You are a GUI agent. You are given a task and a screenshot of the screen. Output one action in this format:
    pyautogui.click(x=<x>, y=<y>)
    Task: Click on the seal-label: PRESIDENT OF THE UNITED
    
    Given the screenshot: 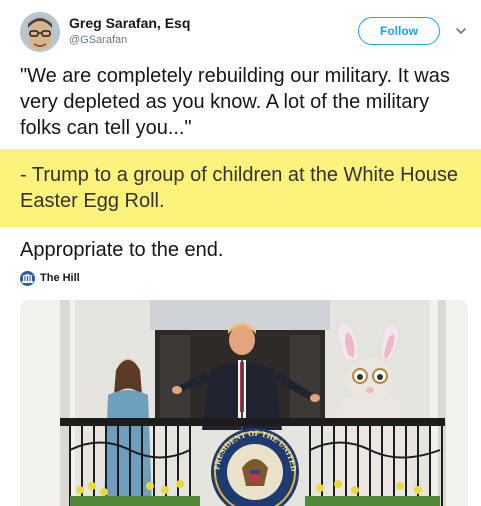 What is the action you would take?
    pyautogui.click(x=255, y=450)
    